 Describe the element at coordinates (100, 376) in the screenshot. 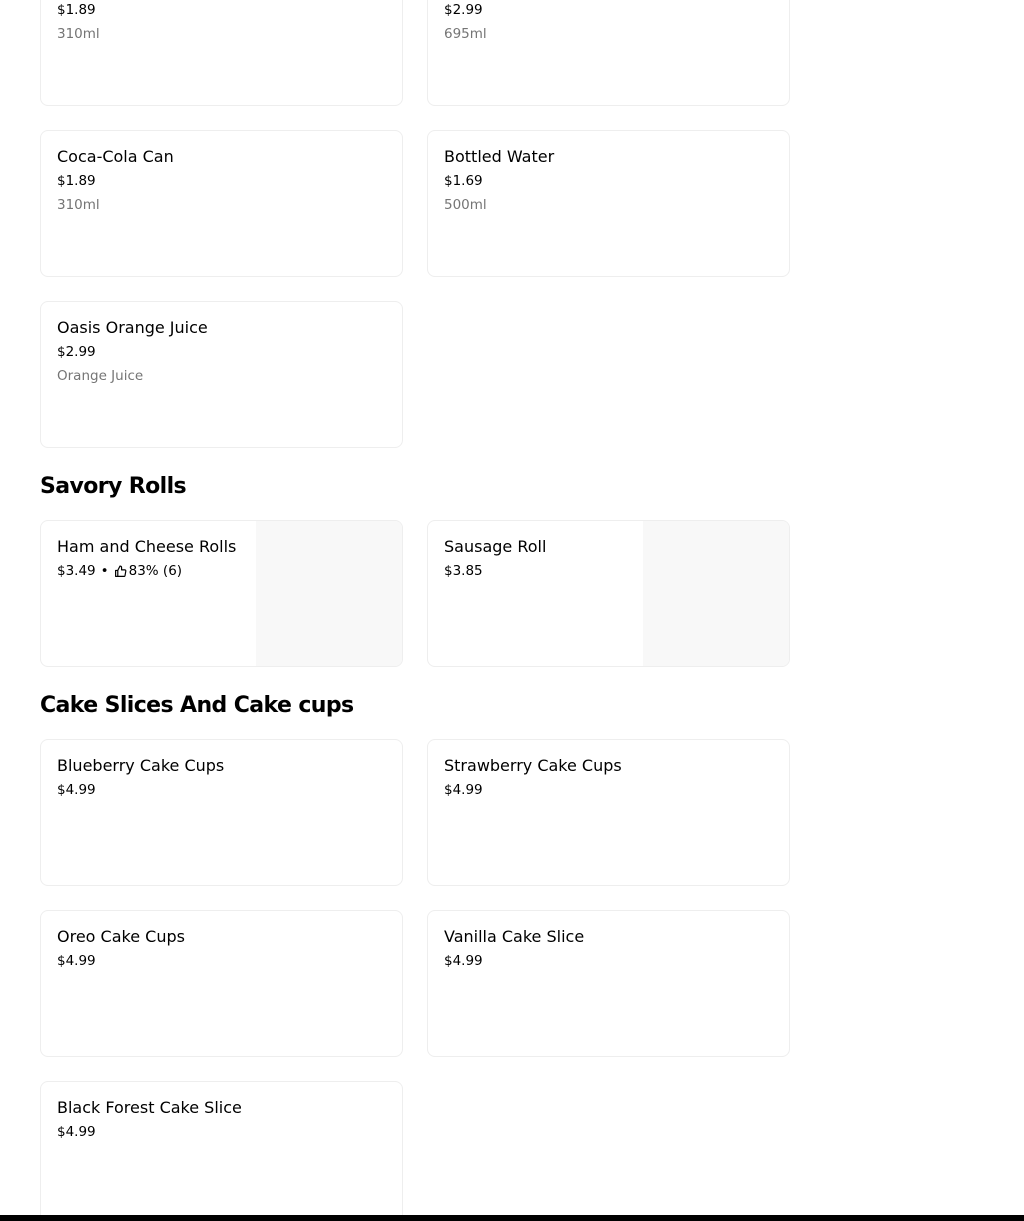

I see `item-description: Orange Juice` at that location.